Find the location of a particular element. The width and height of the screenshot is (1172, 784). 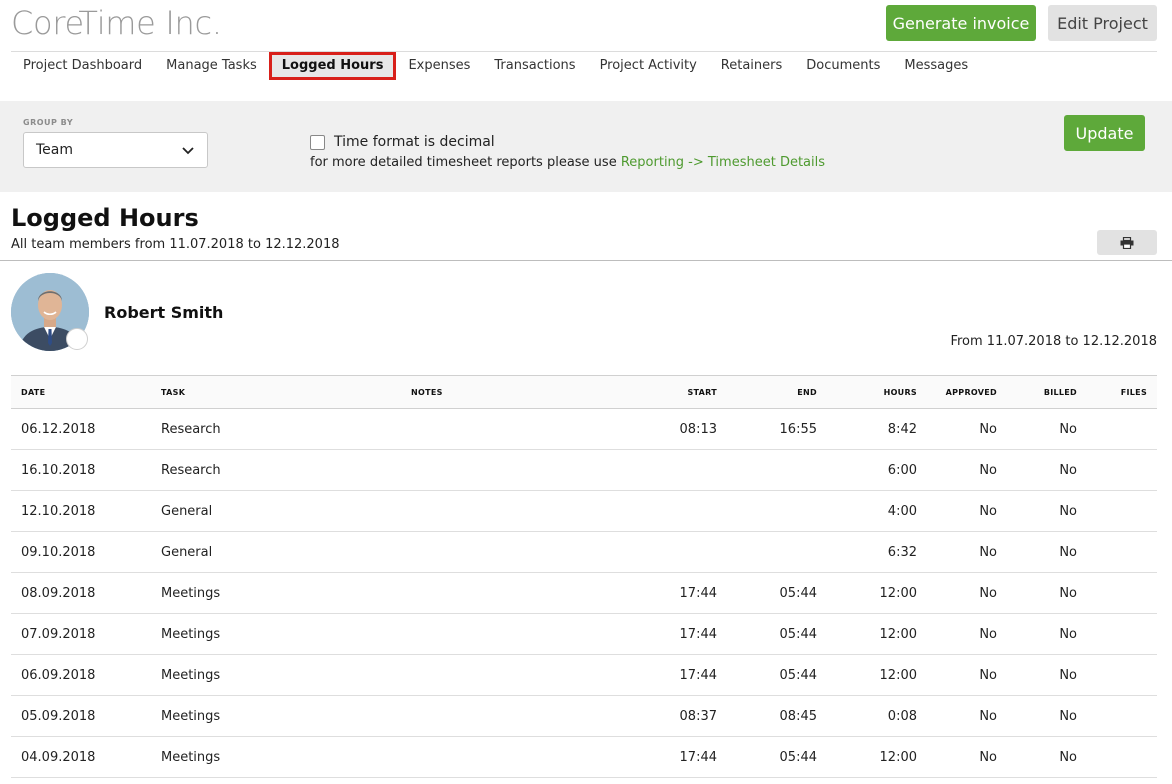

tab-manage-tasks: Manage Tasks is located at coordinates (211, 66).